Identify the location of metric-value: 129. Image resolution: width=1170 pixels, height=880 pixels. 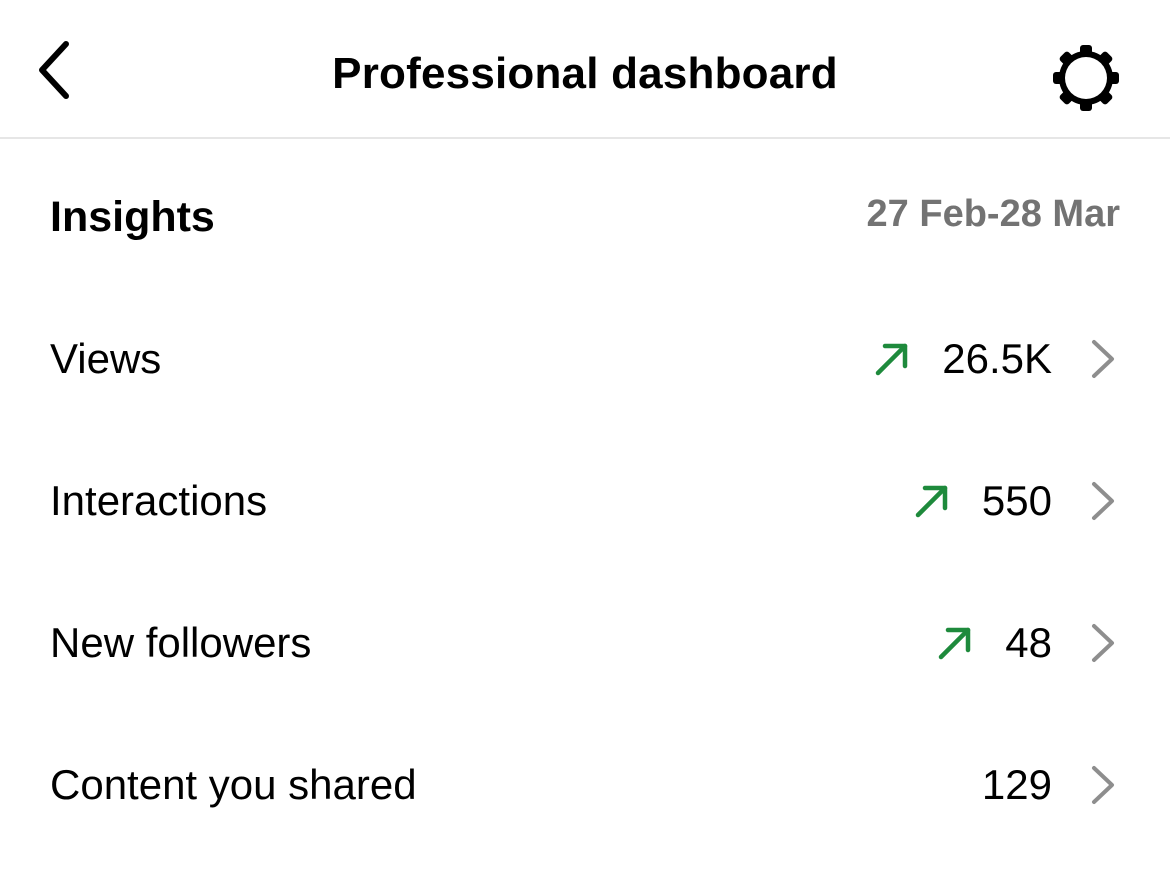
(1016, 784).